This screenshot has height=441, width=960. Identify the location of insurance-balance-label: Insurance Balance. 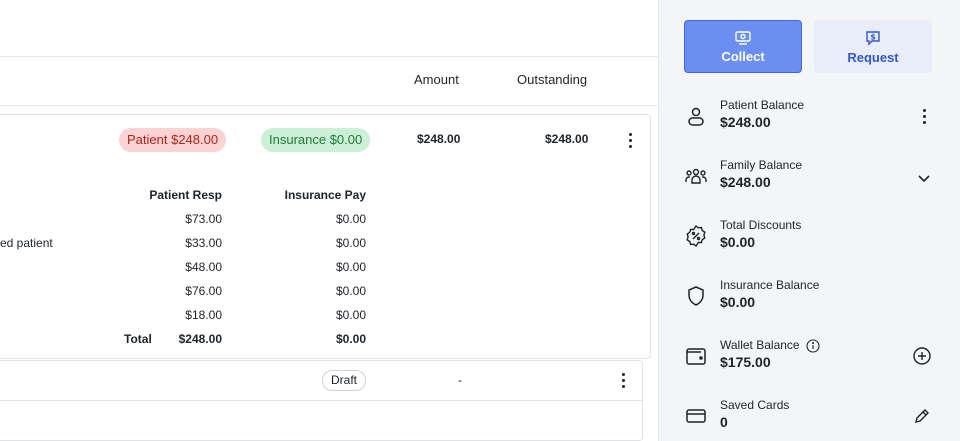
(770, 285).